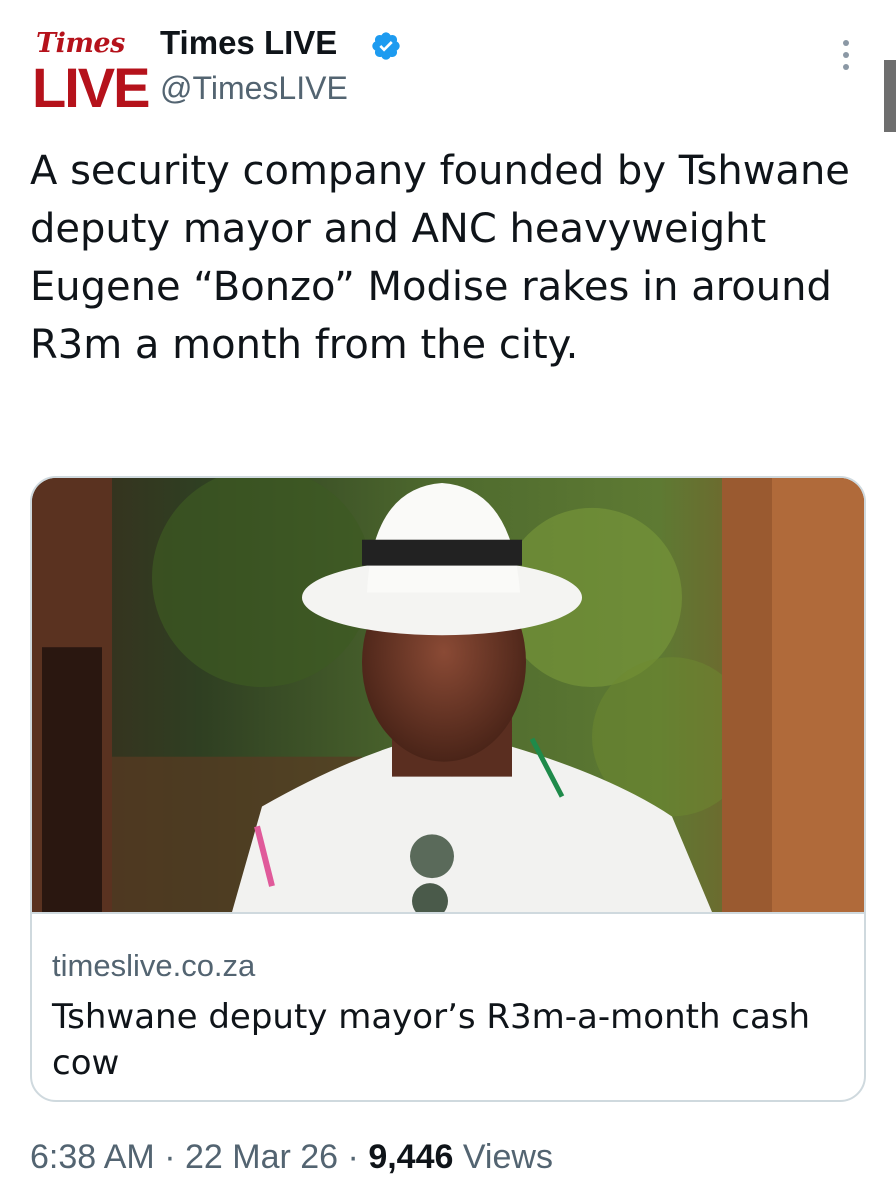 This screenshot has width=896, height=1200. I want to click on scrollbar, so click(890, 96).